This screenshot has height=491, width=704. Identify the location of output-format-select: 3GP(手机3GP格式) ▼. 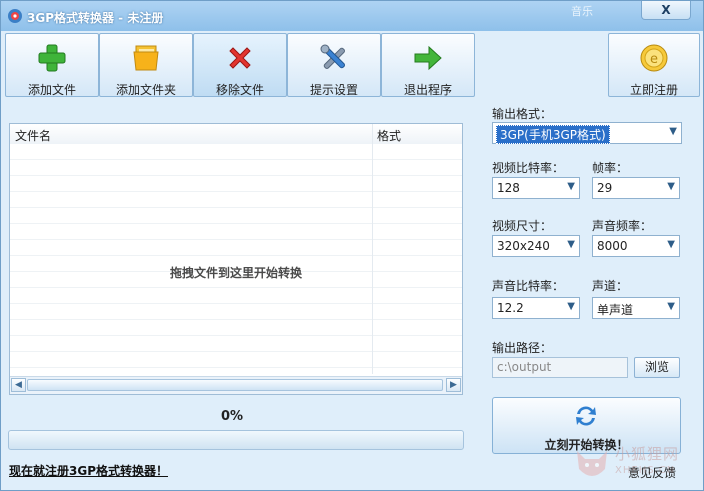
(587, 133).